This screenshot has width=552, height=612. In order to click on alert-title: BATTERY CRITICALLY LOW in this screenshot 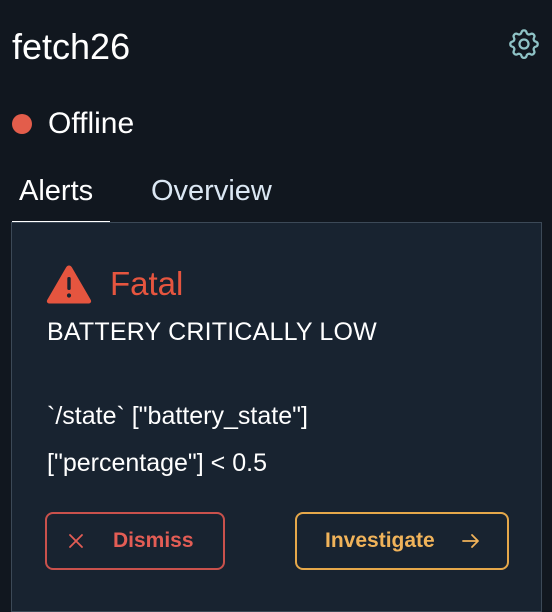, I will do `click(212, 332)`.